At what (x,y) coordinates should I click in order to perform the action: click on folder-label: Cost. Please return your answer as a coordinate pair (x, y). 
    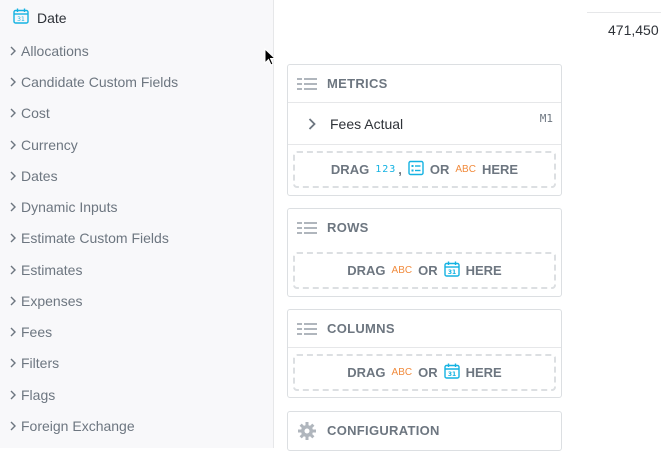
    Looking at the image, I should click on (35, 113).